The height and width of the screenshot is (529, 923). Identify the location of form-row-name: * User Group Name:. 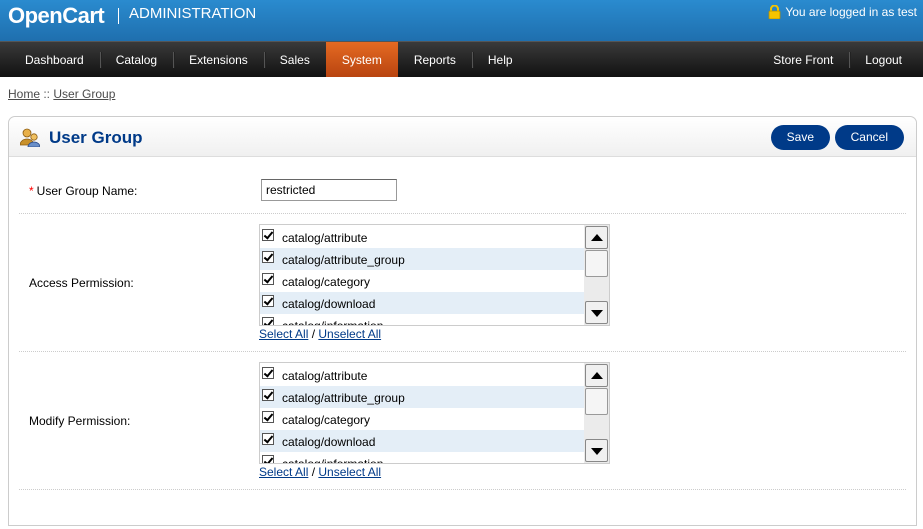
(462, 193).